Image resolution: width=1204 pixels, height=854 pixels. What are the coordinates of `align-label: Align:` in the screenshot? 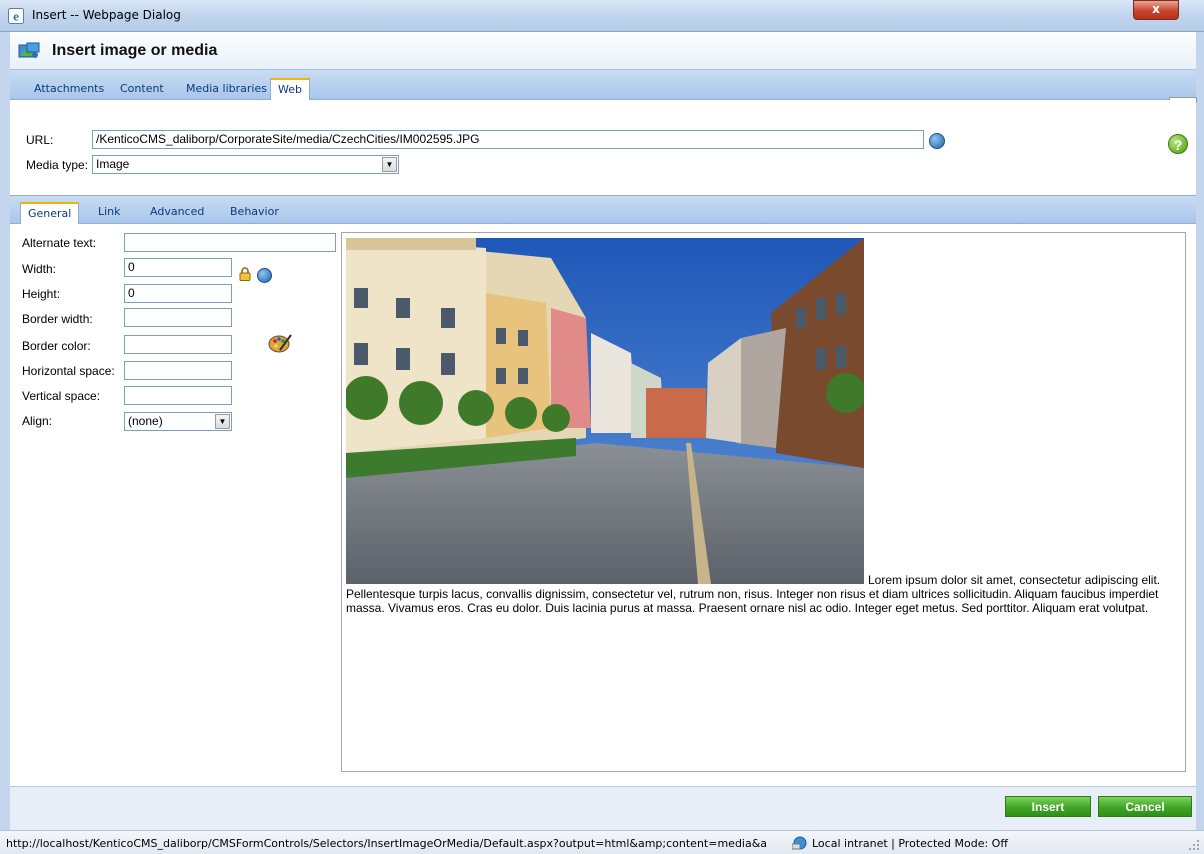 It's located at (37, 421).